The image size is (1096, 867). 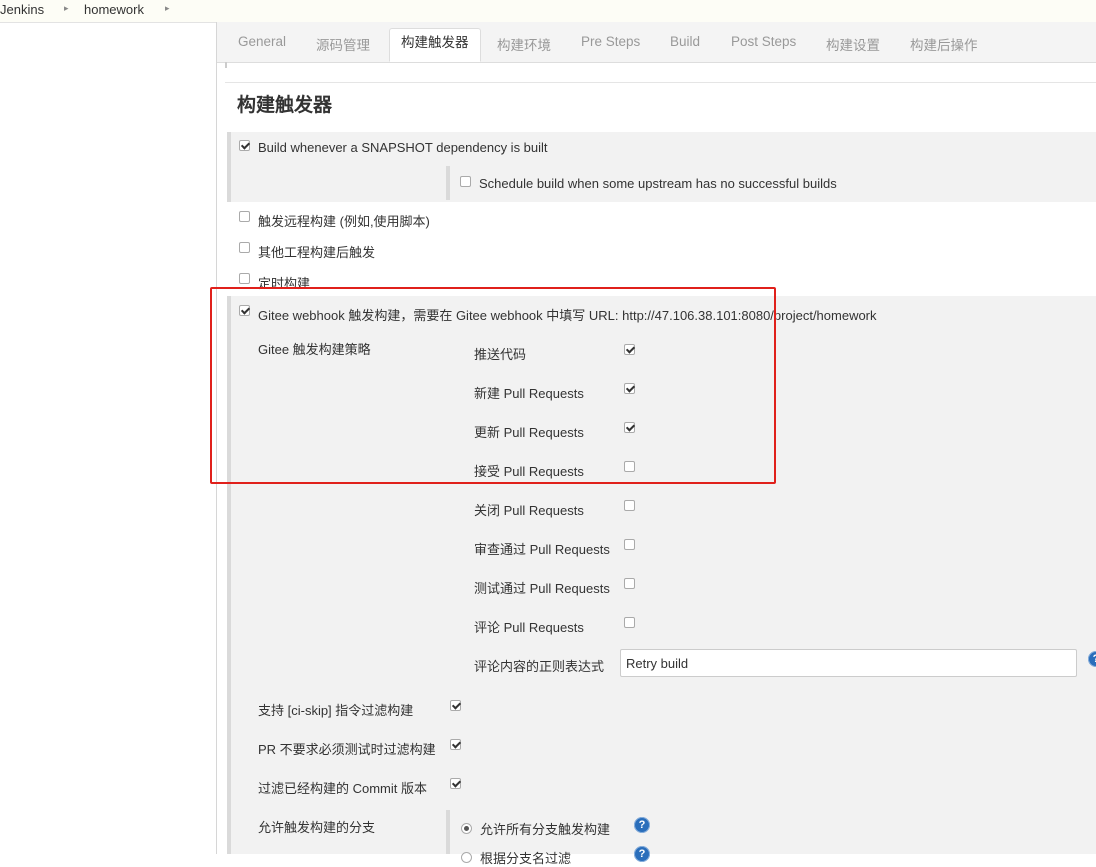 I want to click on breadcrumb-homework: homework, so click(x=114, y=9).